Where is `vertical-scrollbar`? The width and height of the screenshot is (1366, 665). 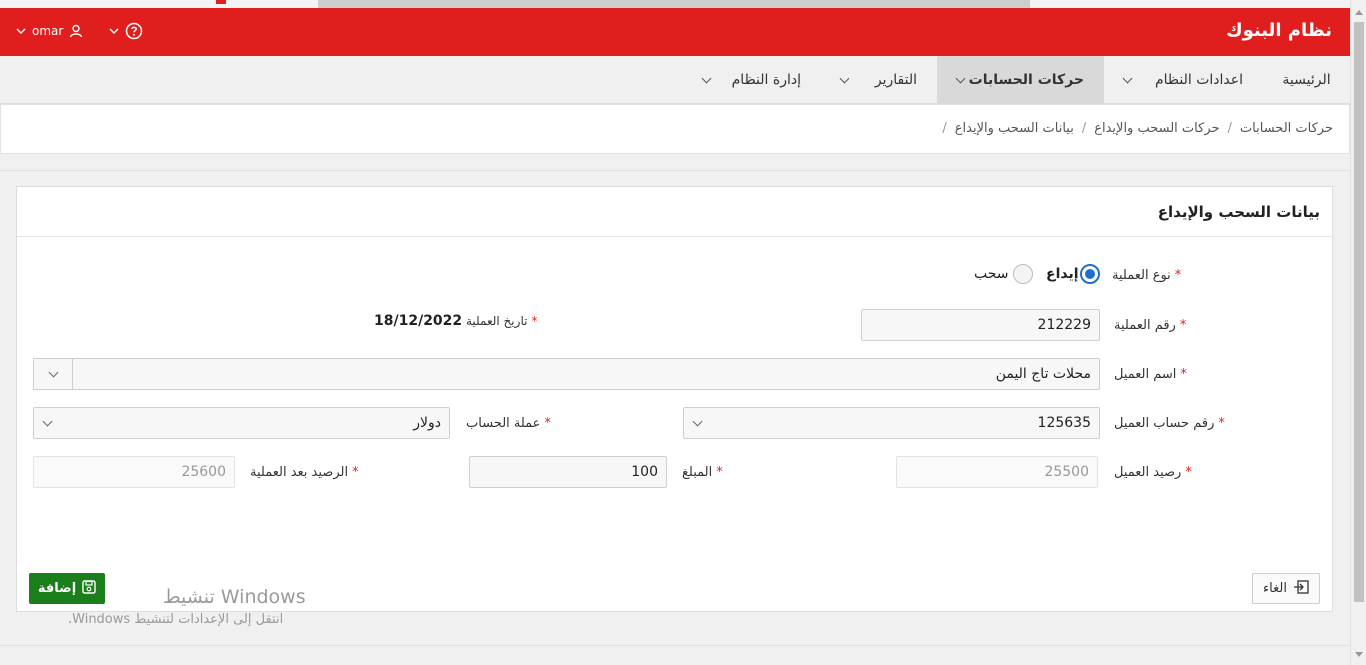 vertical-scrollbar is located at coordinates (1358, 332).